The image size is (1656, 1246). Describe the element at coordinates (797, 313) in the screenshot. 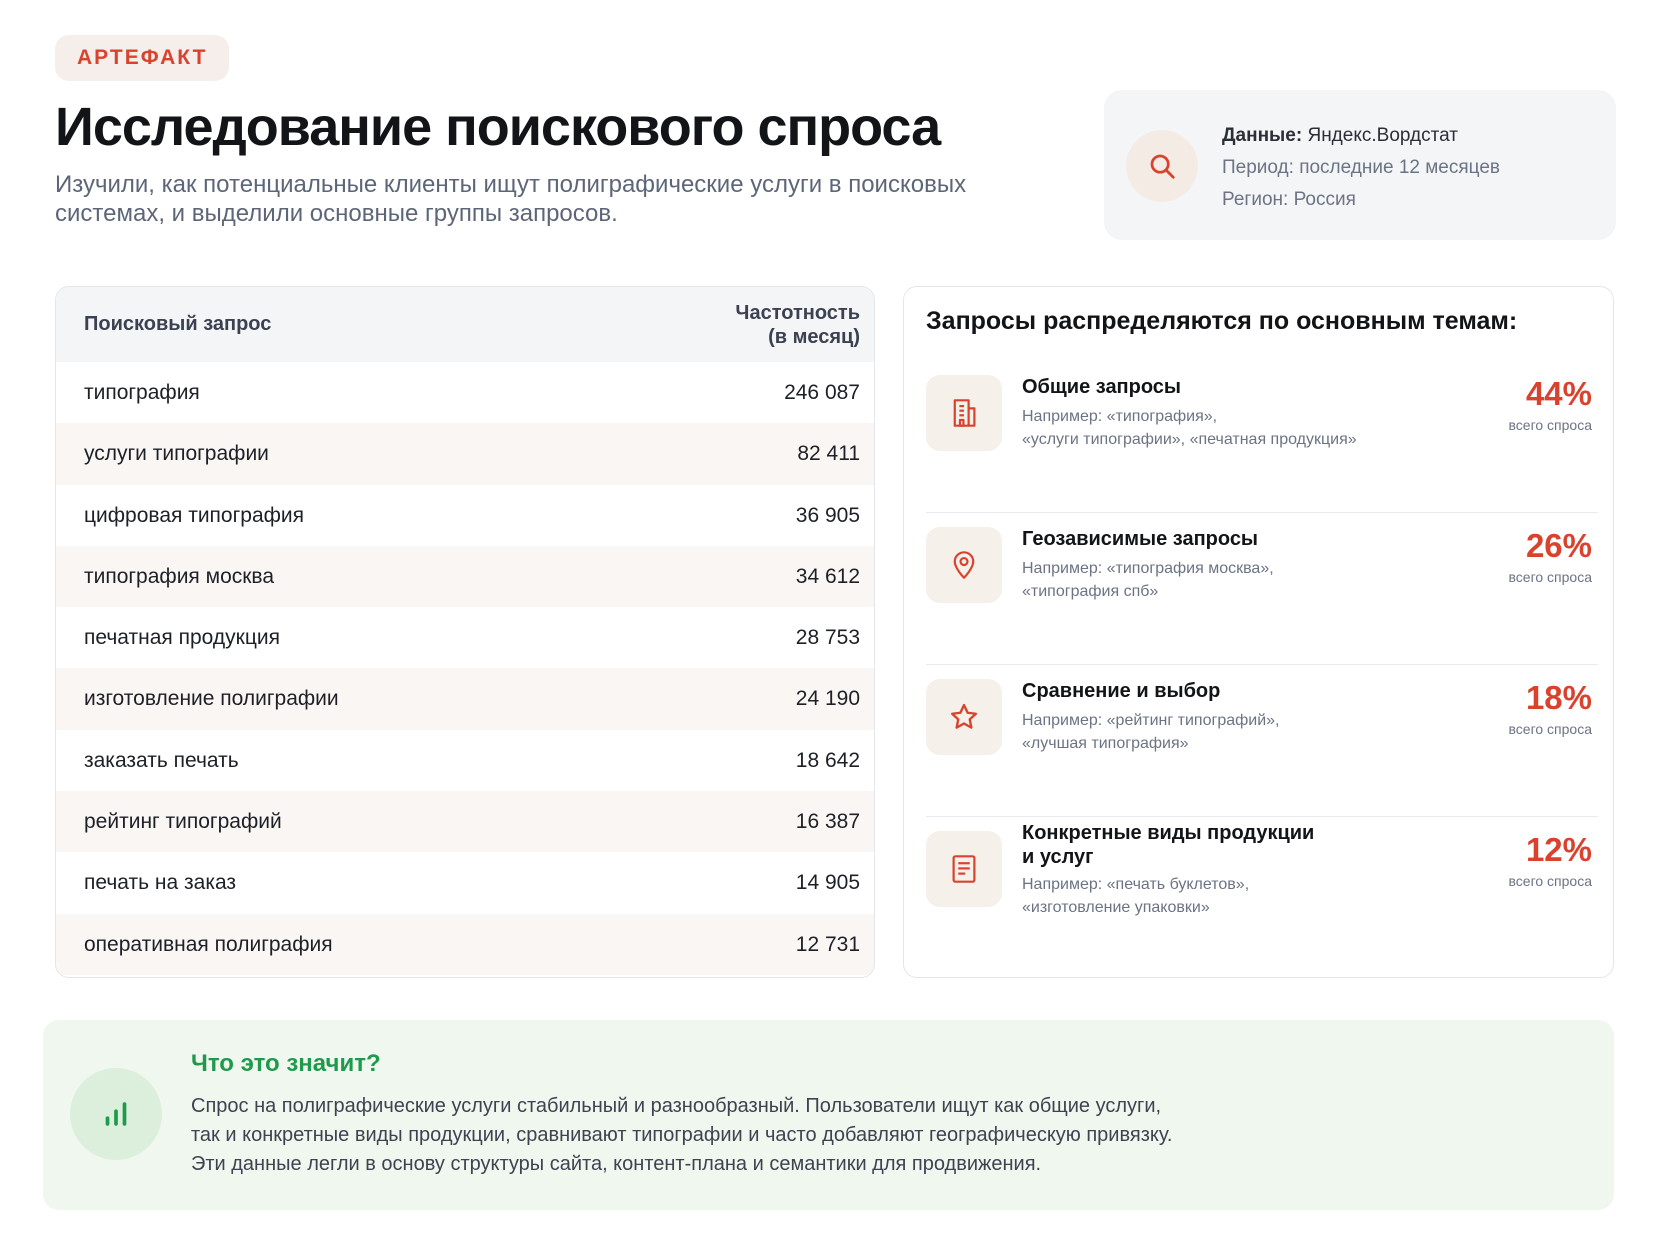

I see `frequency-header-line: Частотность` at that location.